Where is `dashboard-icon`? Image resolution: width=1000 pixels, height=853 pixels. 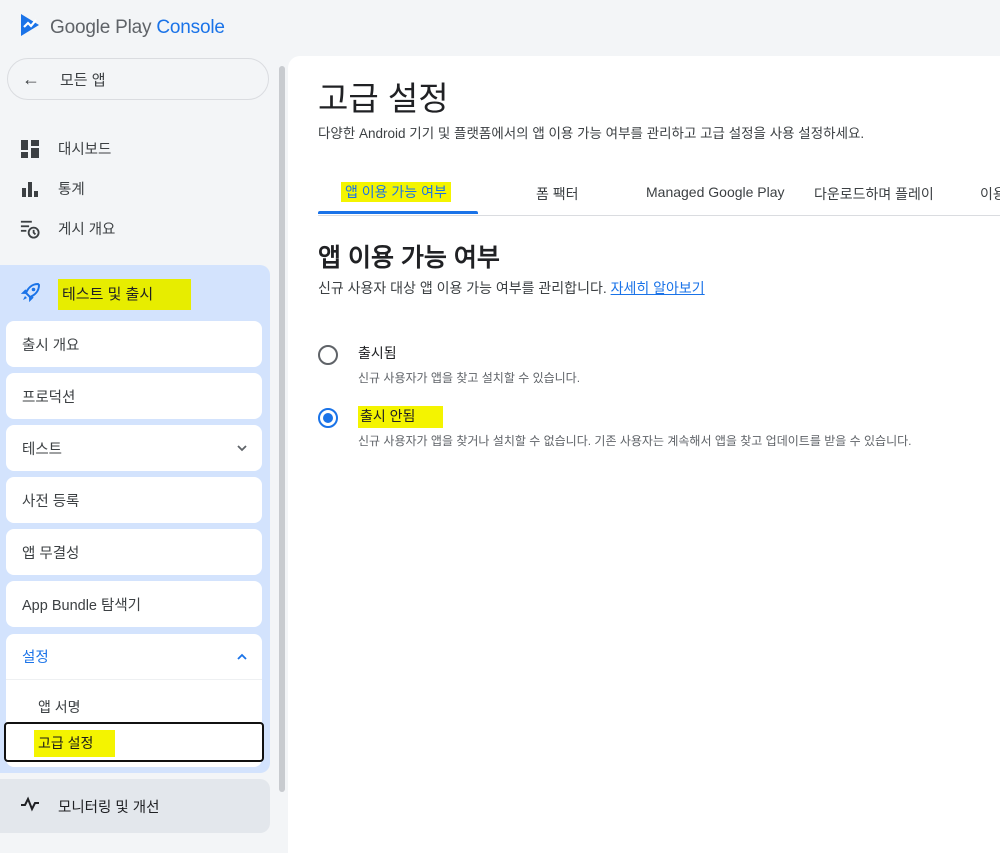
dashboard-icon is located at coordinates (30, 149).